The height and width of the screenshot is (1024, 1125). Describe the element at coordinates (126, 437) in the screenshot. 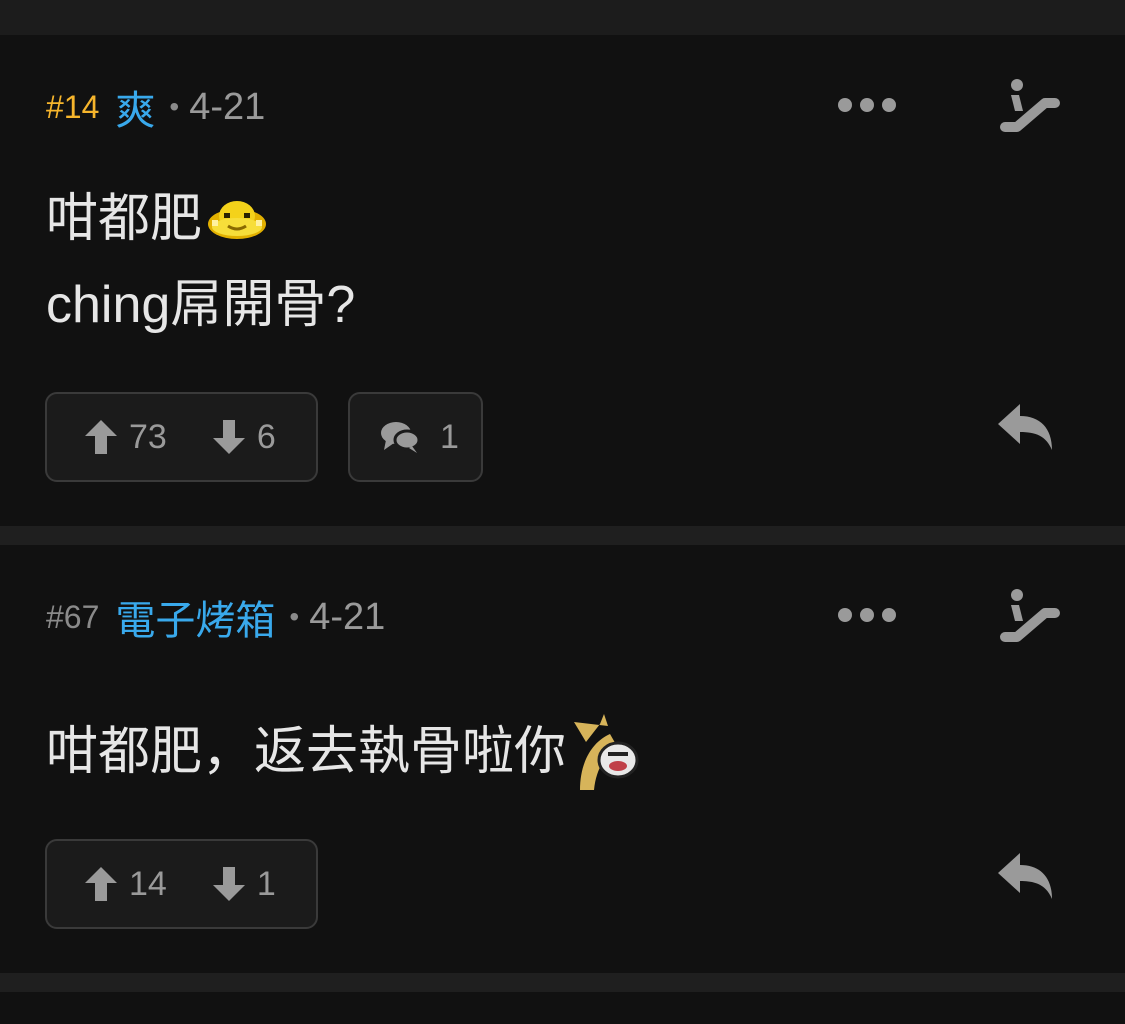

I see `upvote-button: 73` at that location.